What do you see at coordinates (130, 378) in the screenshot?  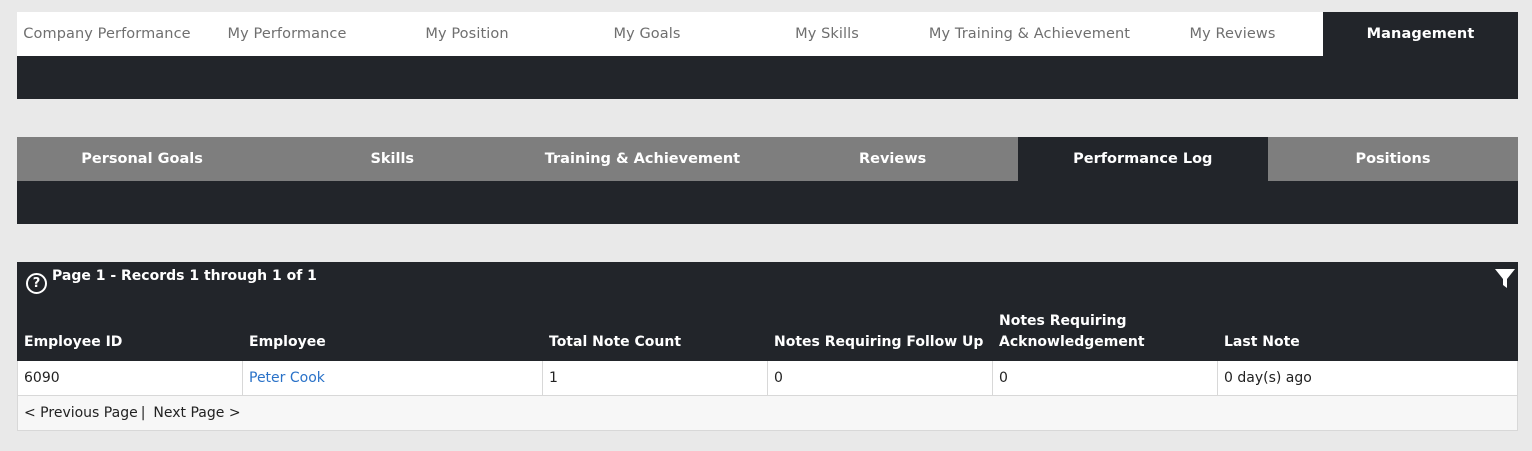 I see `cell-employee-id: 6090` at bounding box center [130, 378].